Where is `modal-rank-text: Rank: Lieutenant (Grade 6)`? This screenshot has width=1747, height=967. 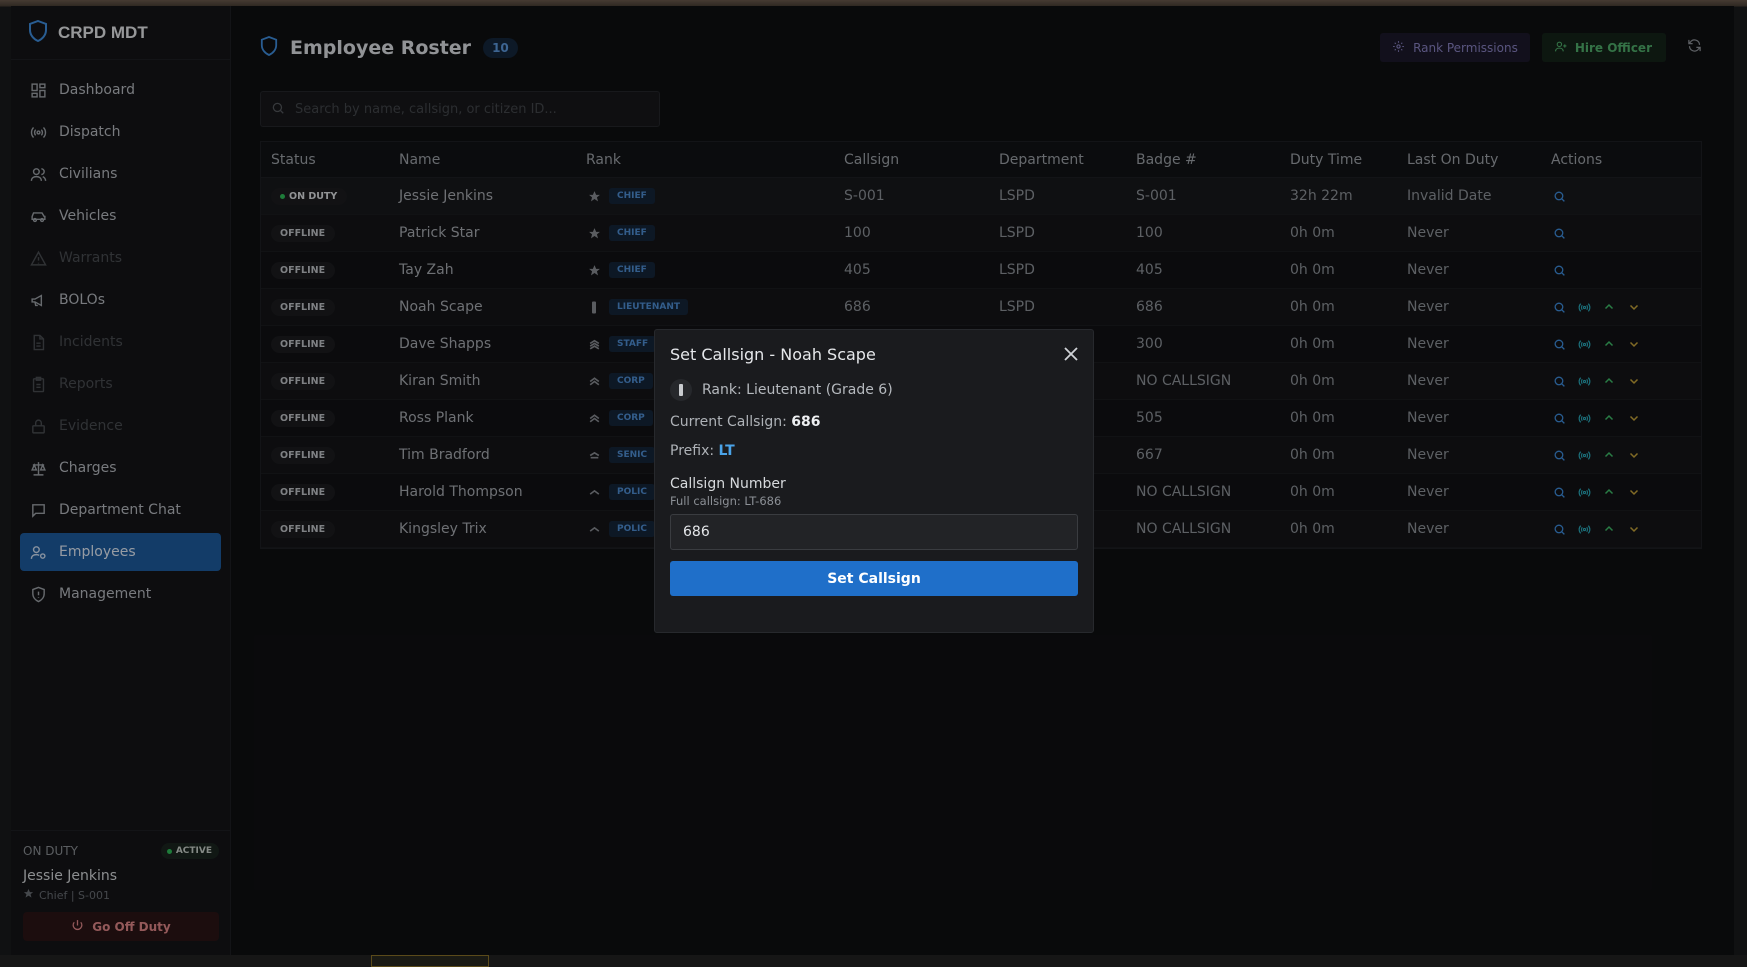
modal-rank-text: Rank: Lieutenant (Grade 6) is located at coordinates (797, 390).